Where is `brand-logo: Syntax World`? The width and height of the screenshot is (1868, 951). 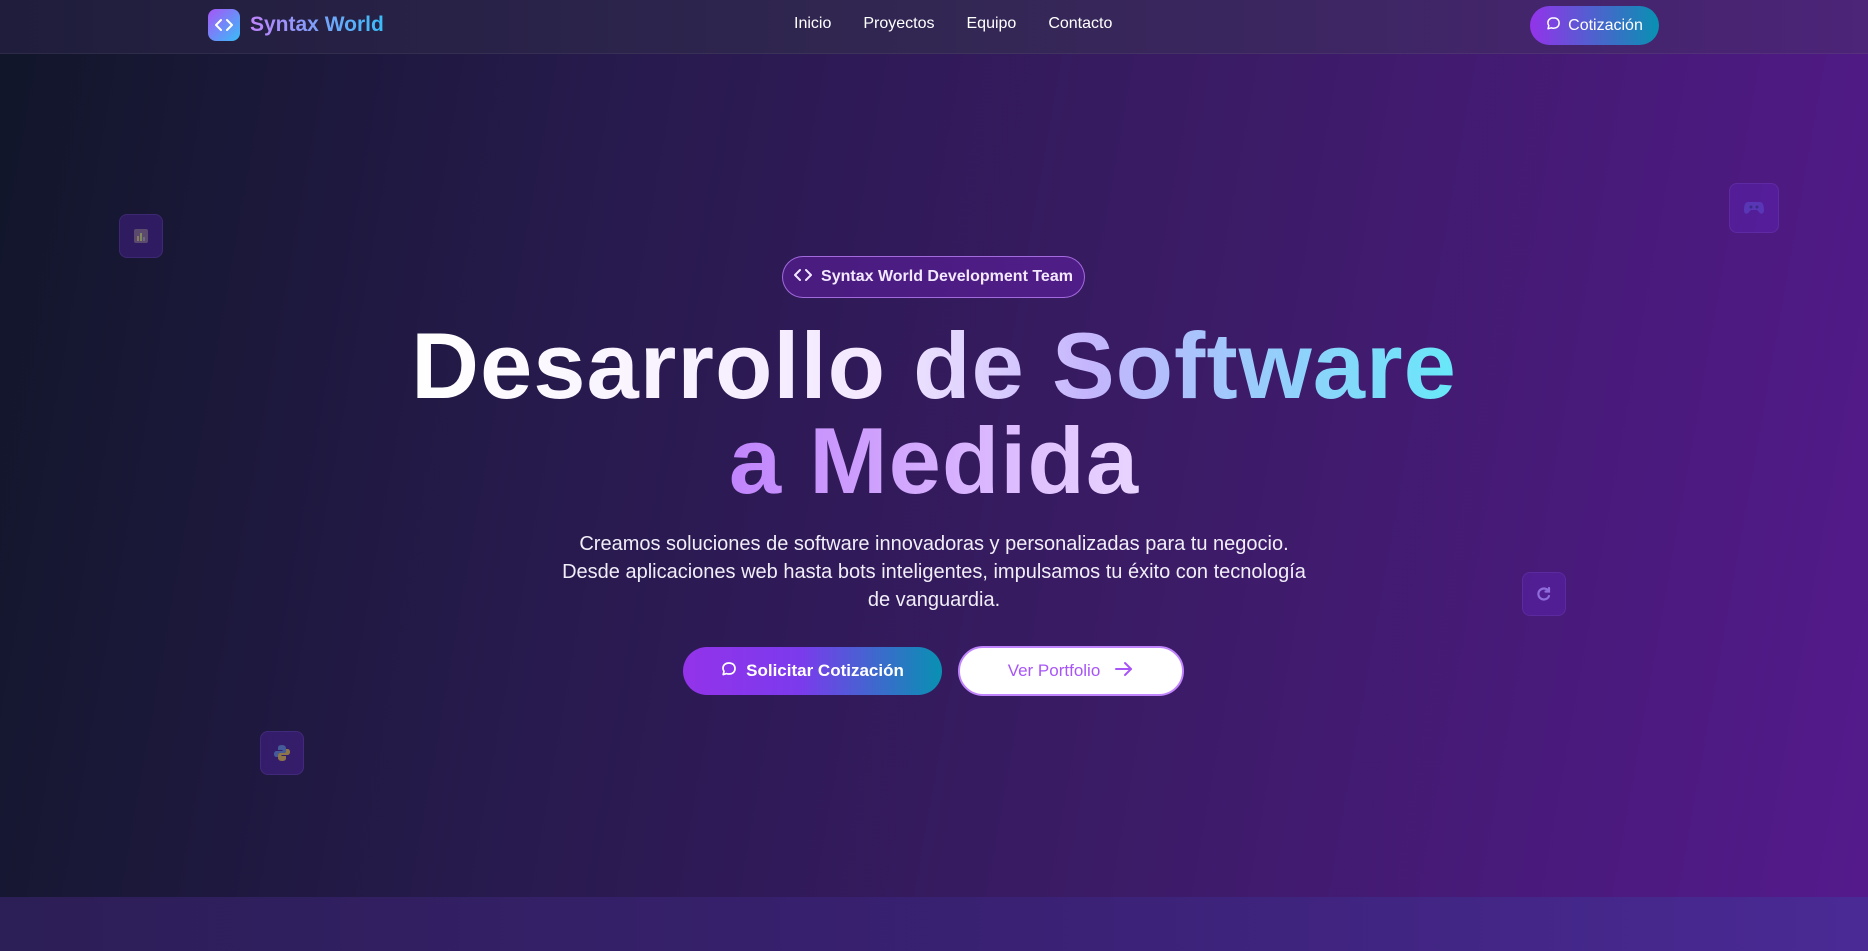
brand-logo: Syntax World is located at coordinates (296, 25).